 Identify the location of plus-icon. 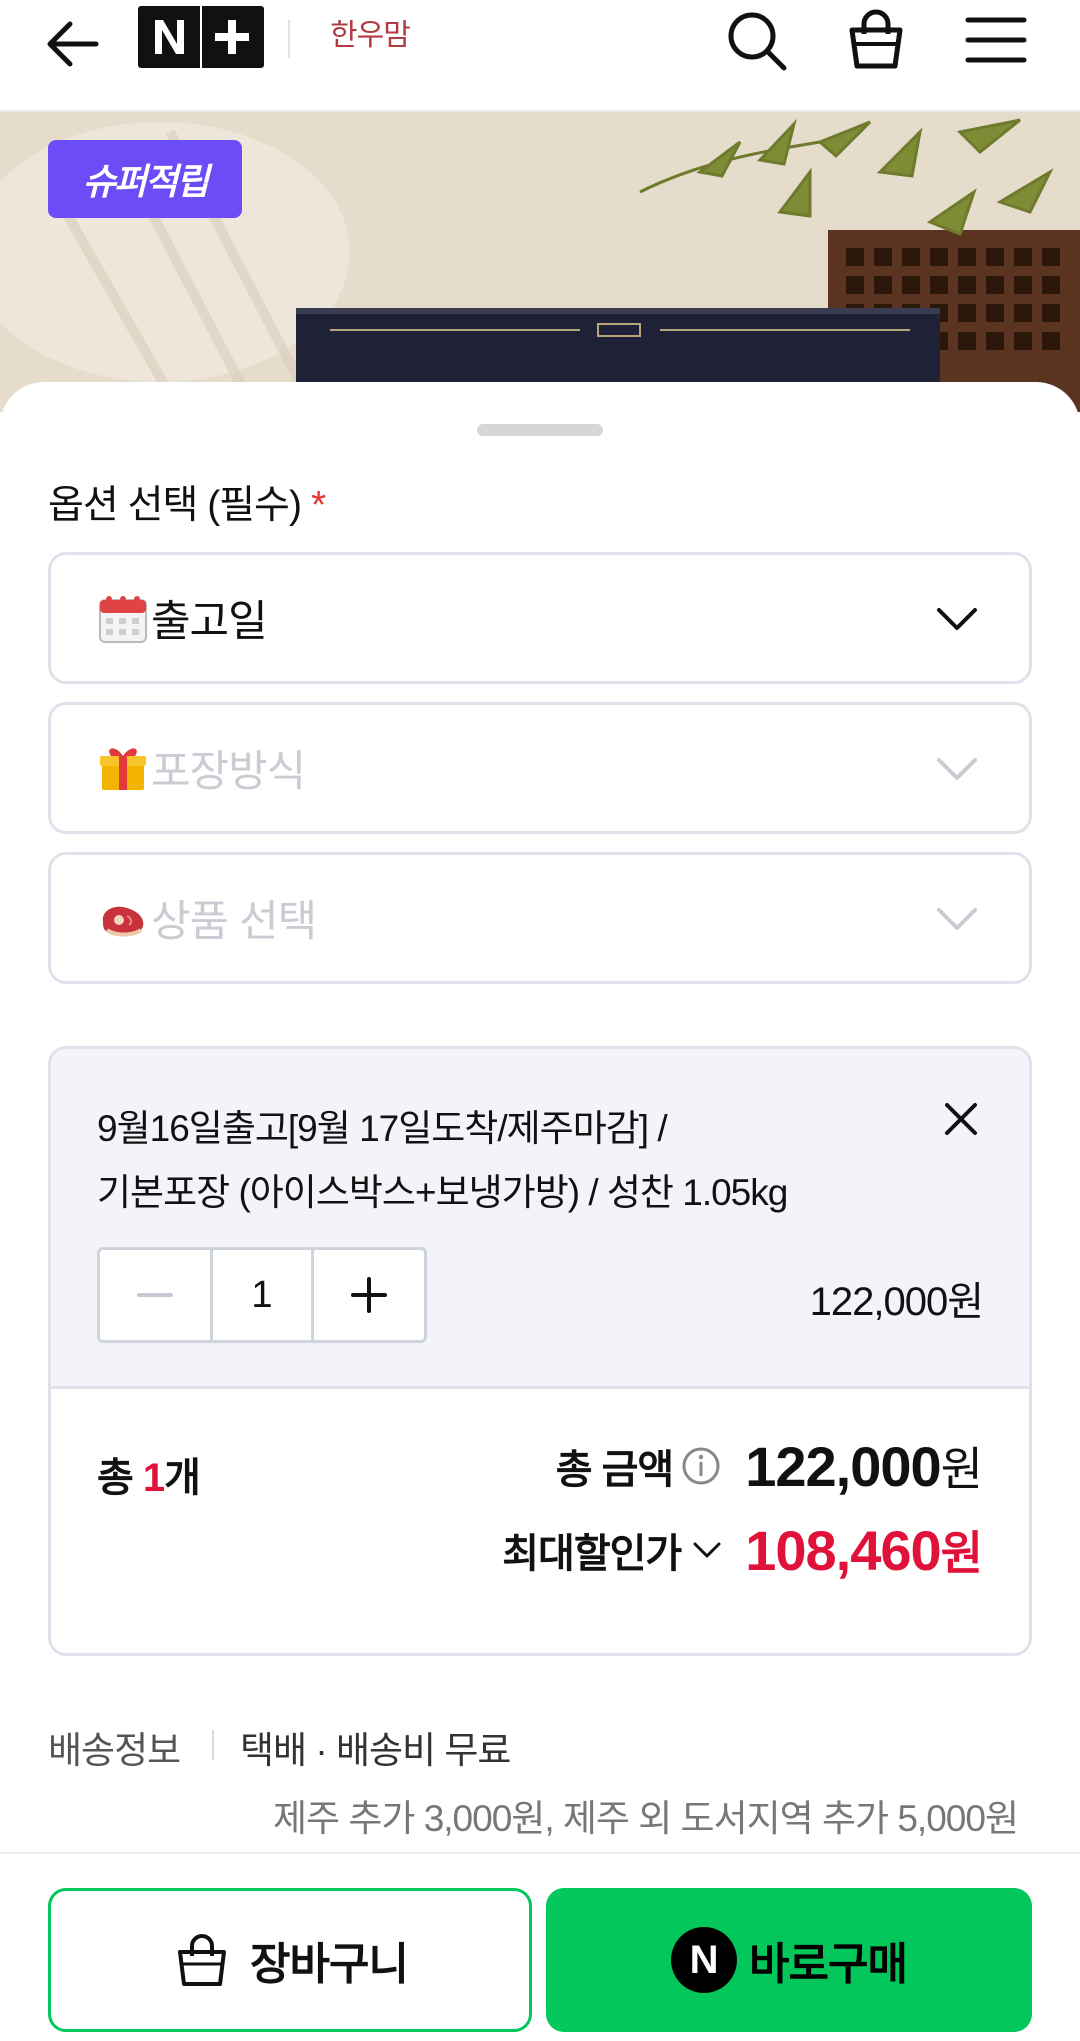
(369, 1295).